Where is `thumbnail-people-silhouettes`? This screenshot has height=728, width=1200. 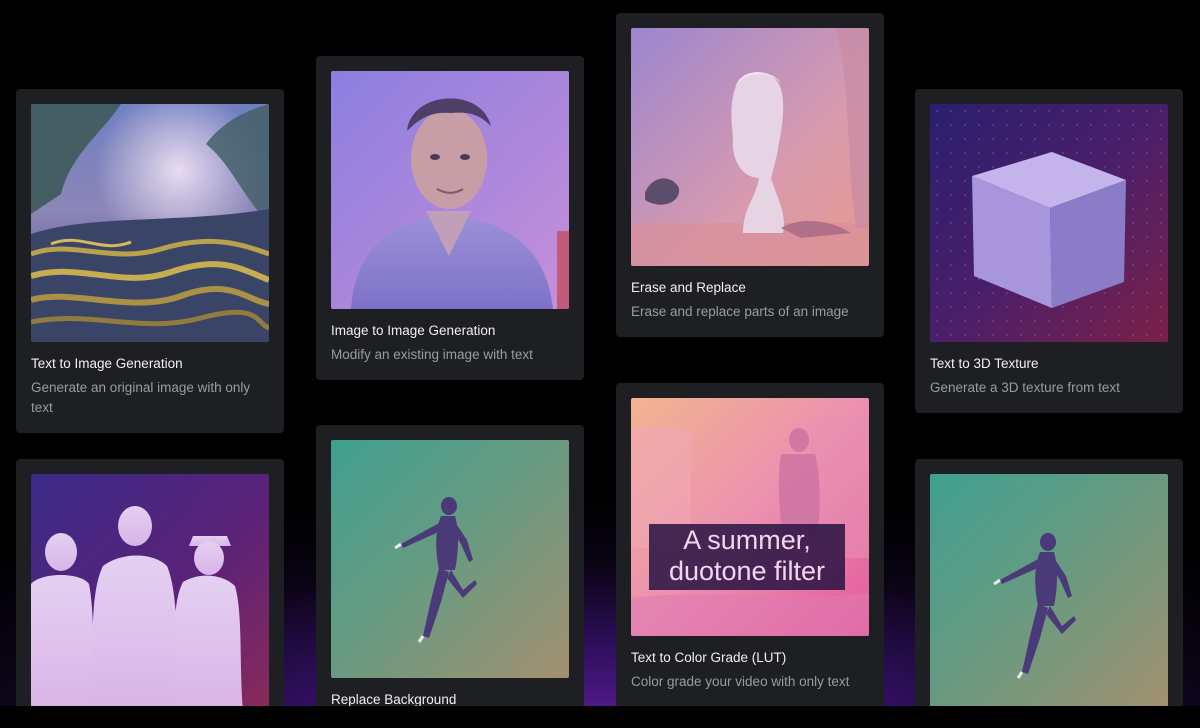 thumbnail-people-silhouettes is located at coordinates (150, 593).